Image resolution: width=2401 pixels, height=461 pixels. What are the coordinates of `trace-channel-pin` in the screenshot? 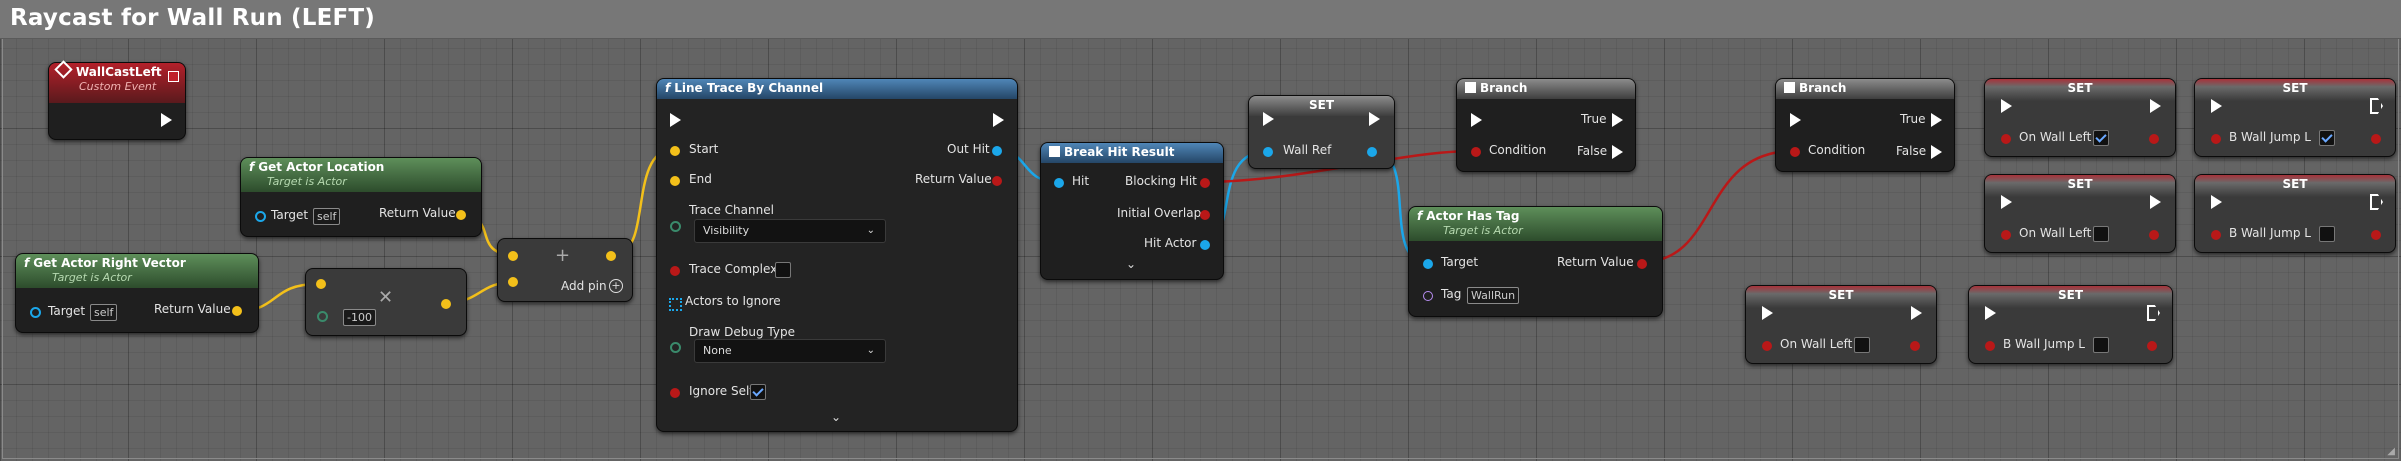 It's located at (675, 226).